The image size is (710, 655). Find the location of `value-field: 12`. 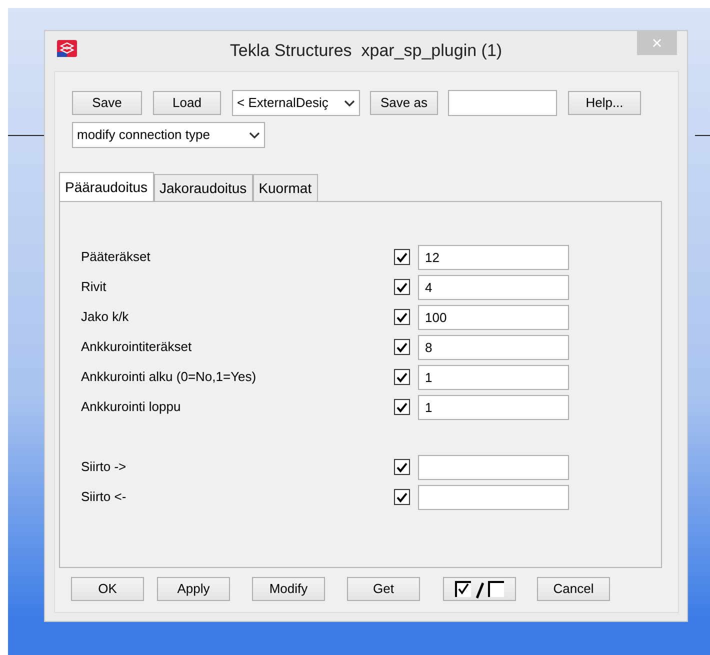

value-field: 12 is located at coordinates (493, 257).